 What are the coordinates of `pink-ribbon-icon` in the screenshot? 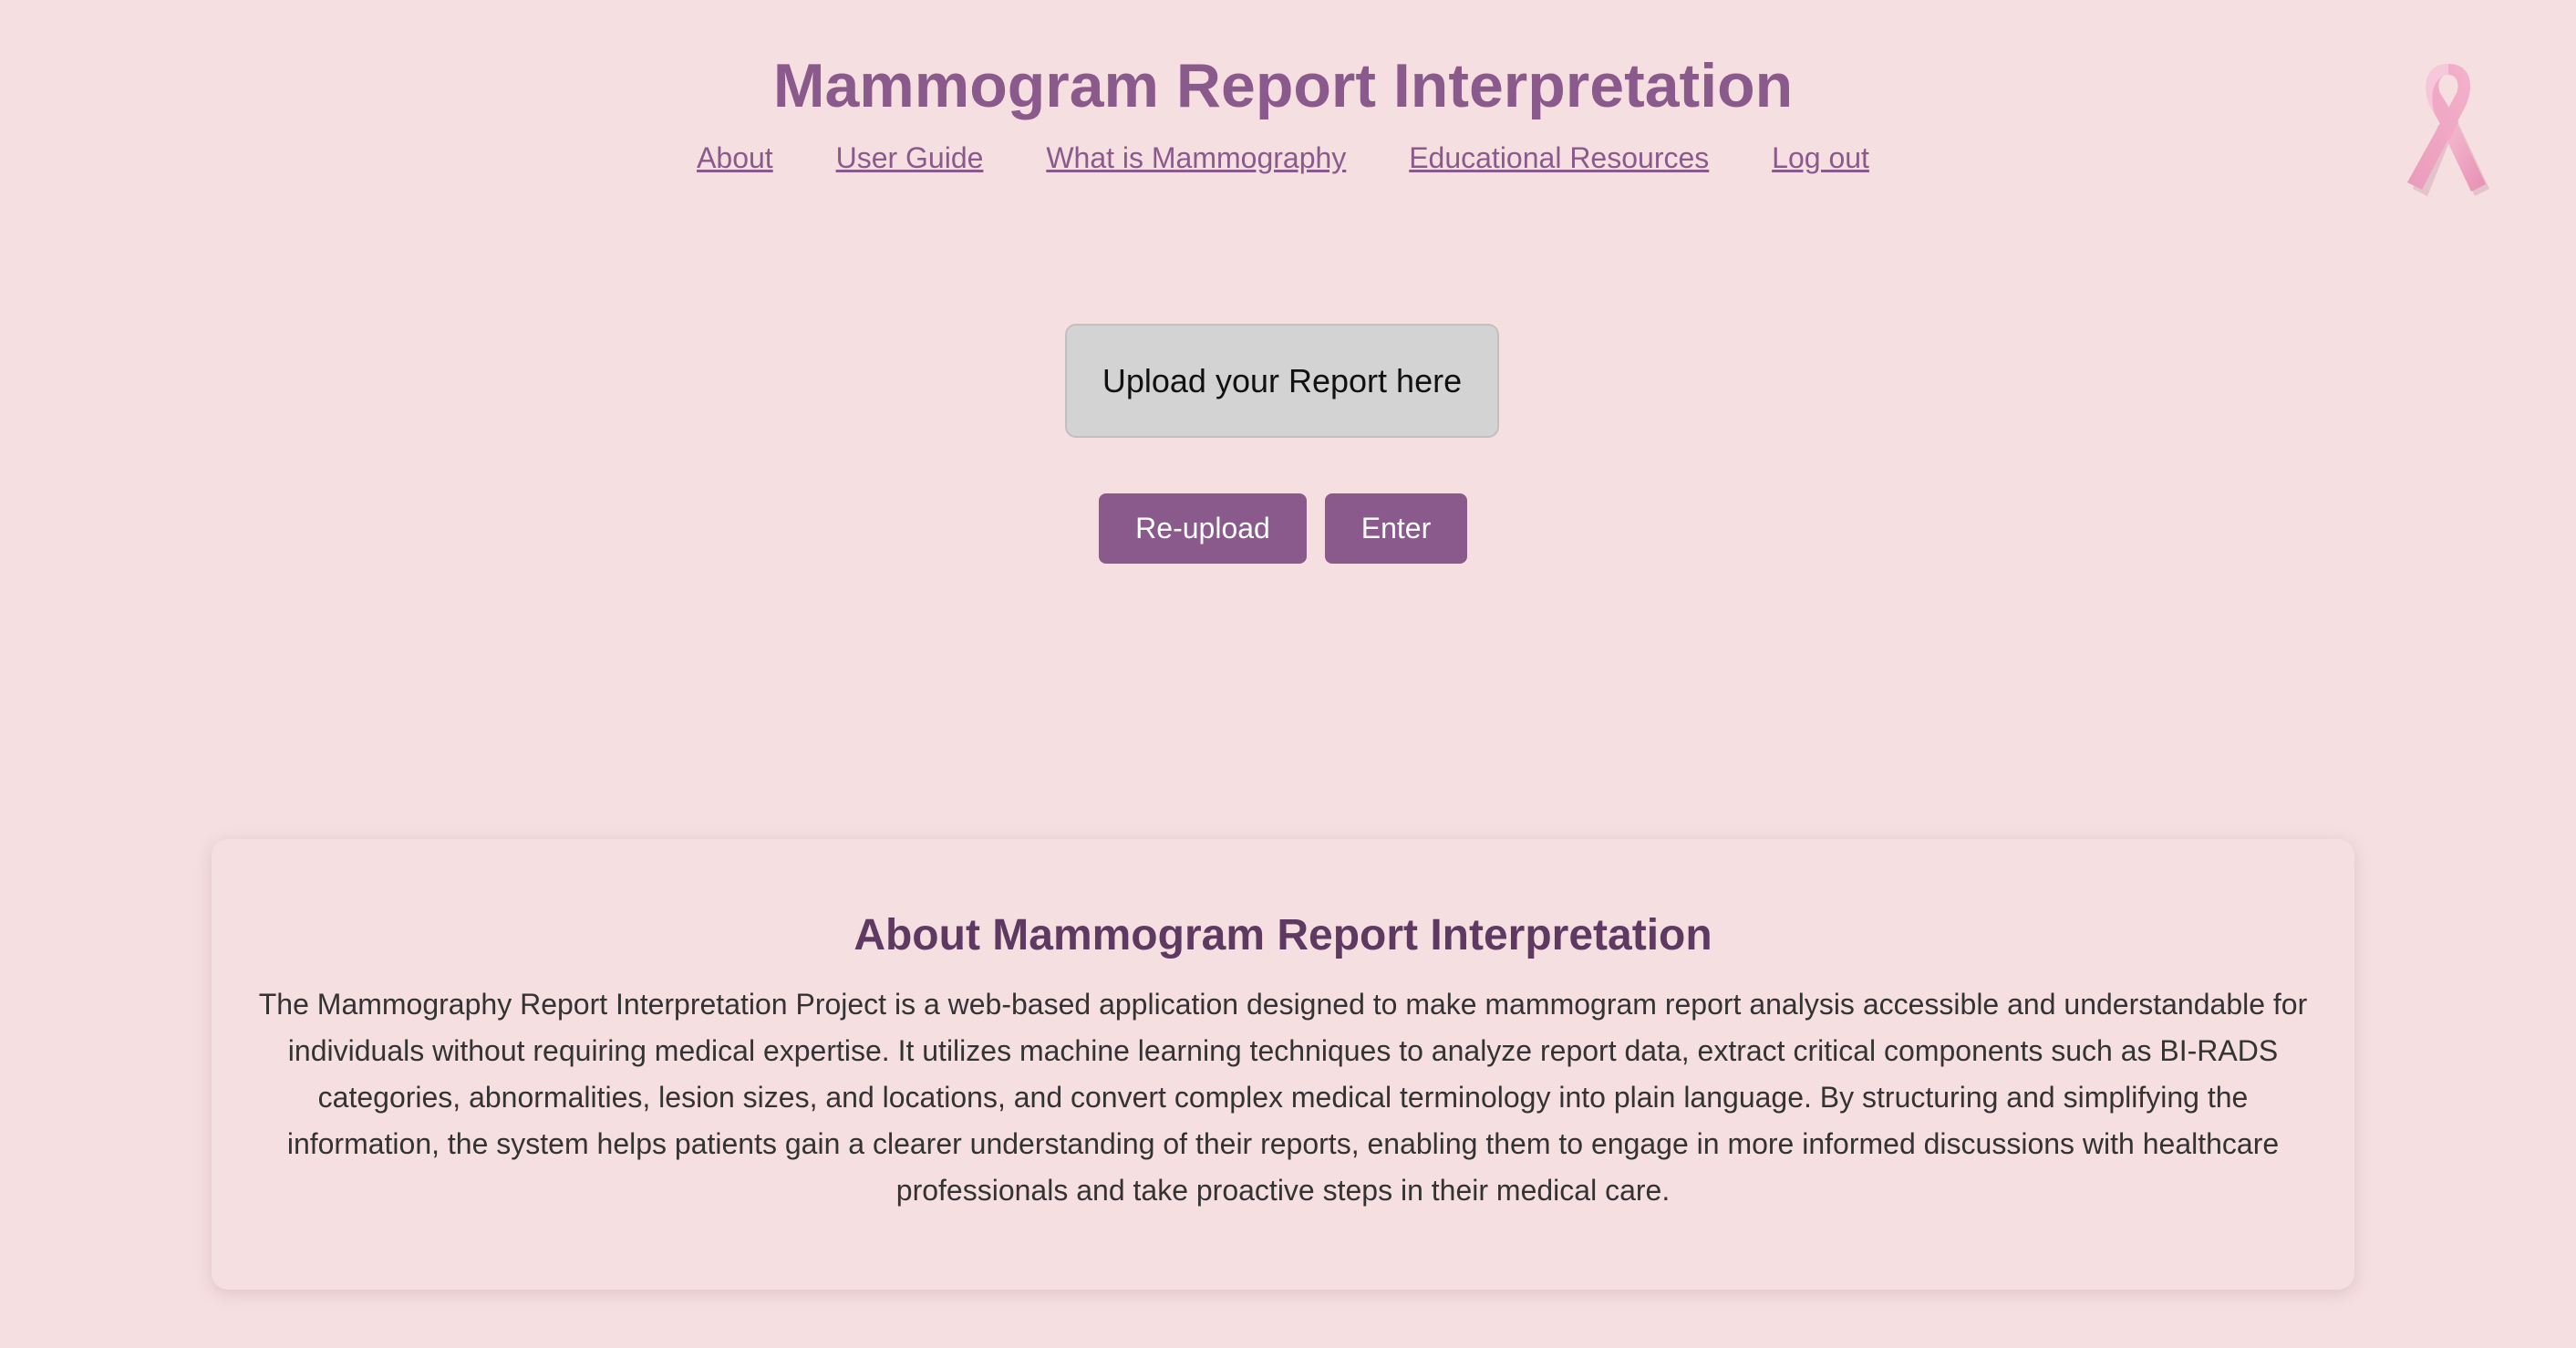 It's located at (2448, 128).